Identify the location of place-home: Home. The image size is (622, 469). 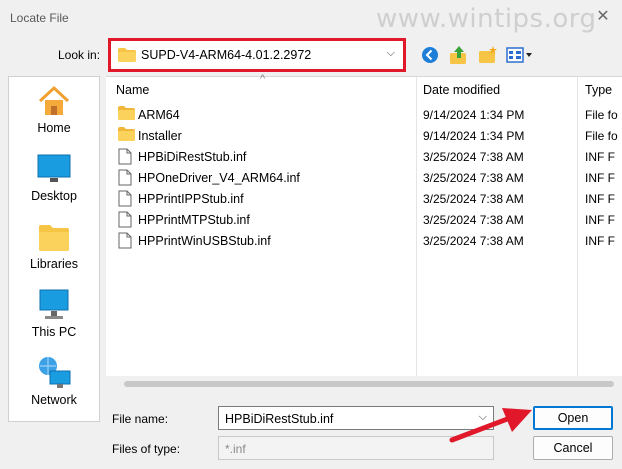
(54, 114).